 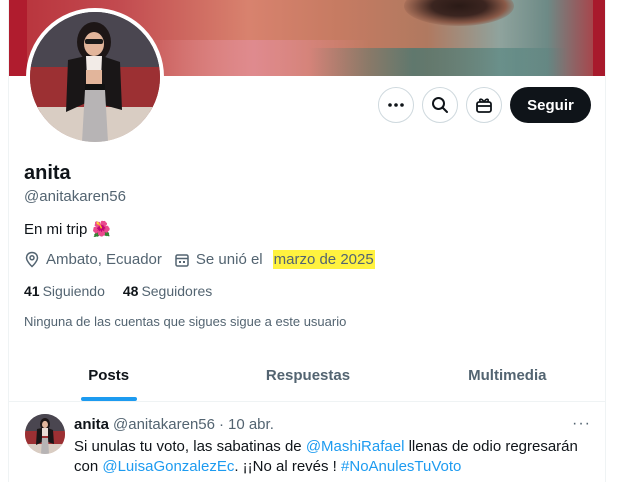 I want to click on tweet-avatar, so click(x=45, y=434).